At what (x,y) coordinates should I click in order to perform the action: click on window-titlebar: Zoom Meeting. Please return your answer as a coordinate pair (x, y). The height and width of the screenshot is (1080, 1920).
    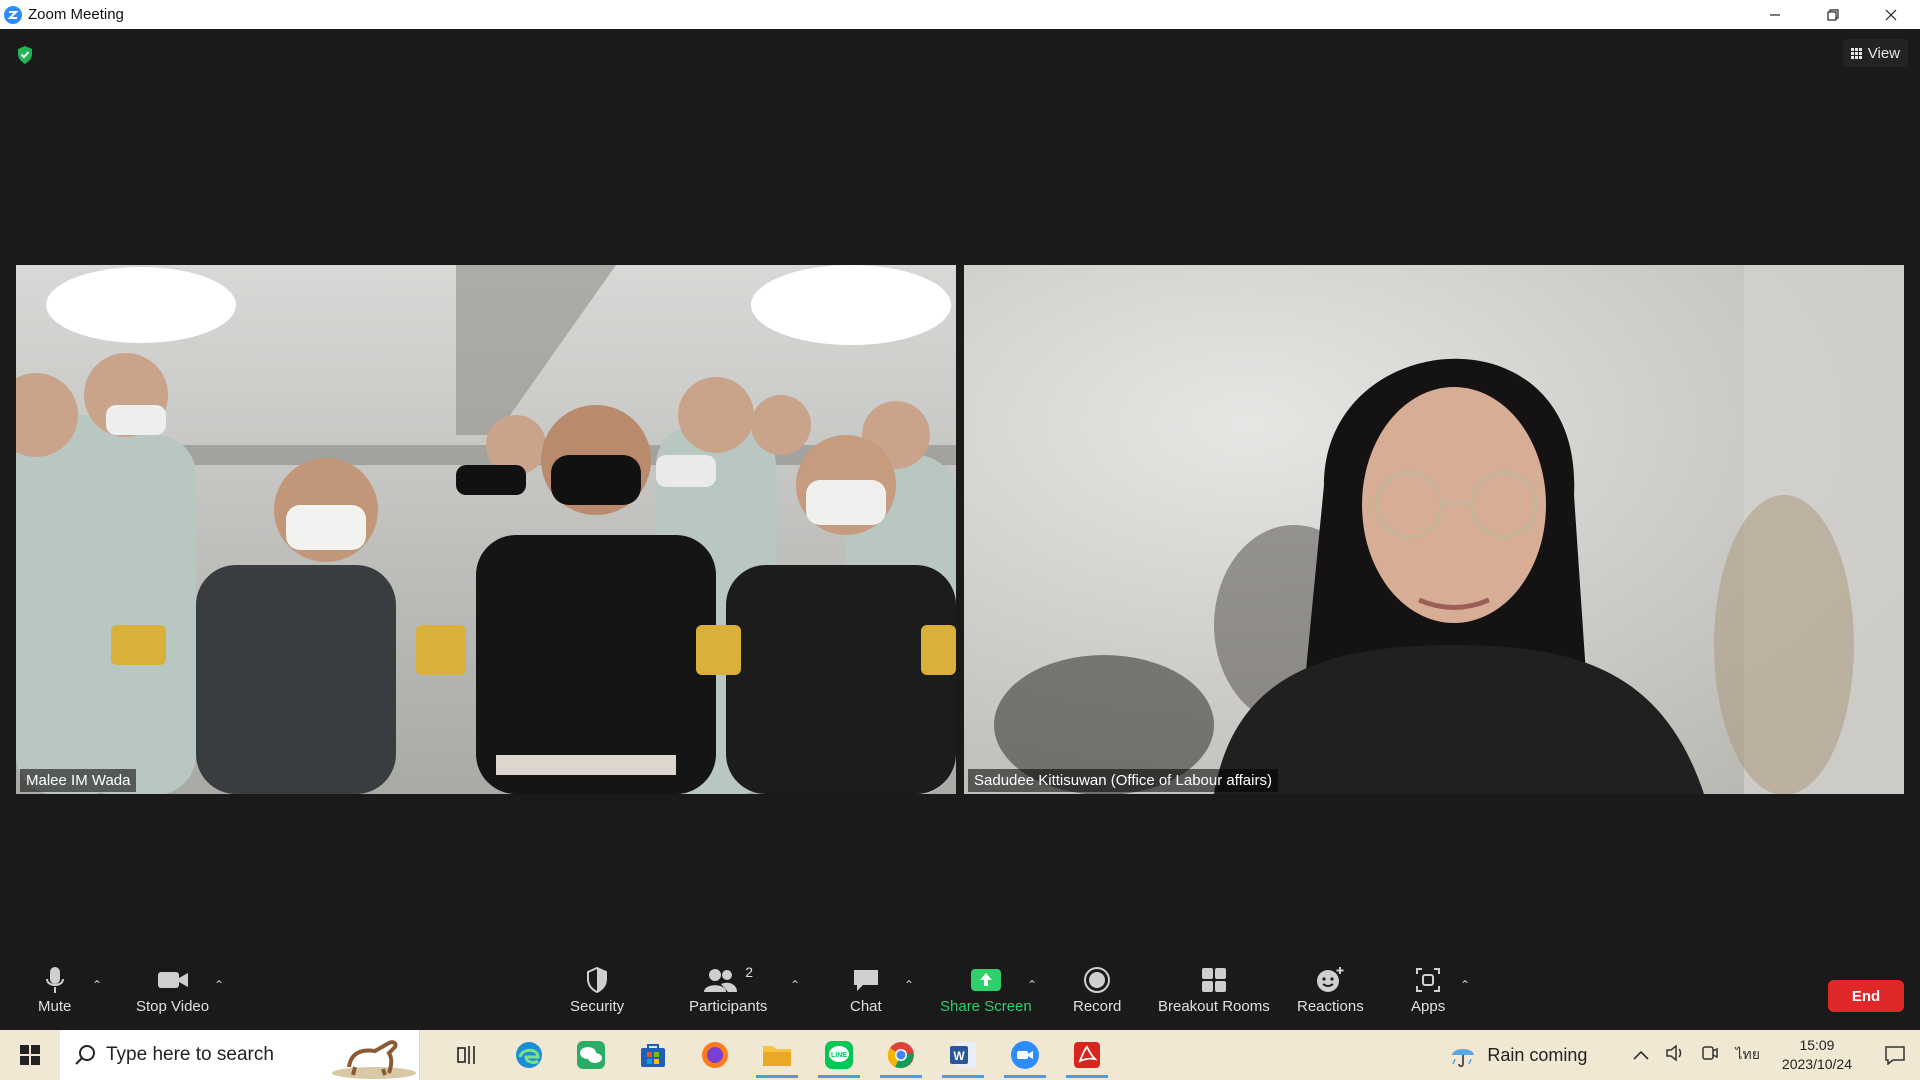
    Looking at the image, I should click on (960, 15).